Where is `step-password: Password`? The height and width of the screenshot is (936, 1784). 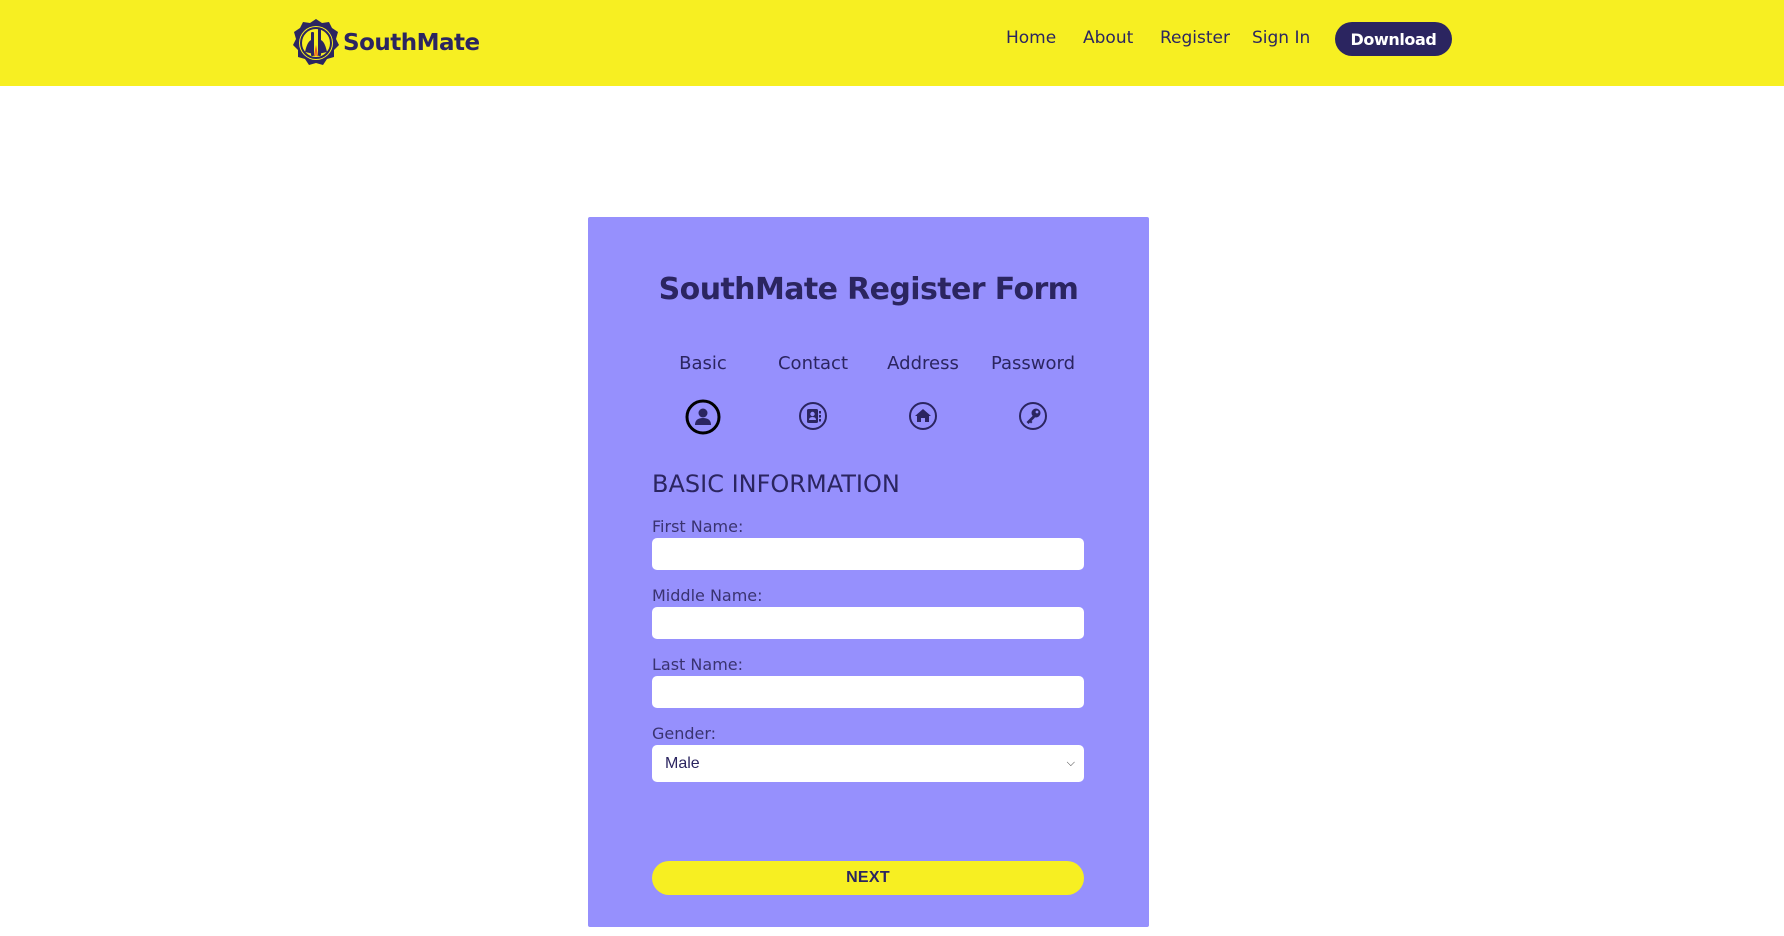 step-password: Password is located at coordinates (1033, 391).